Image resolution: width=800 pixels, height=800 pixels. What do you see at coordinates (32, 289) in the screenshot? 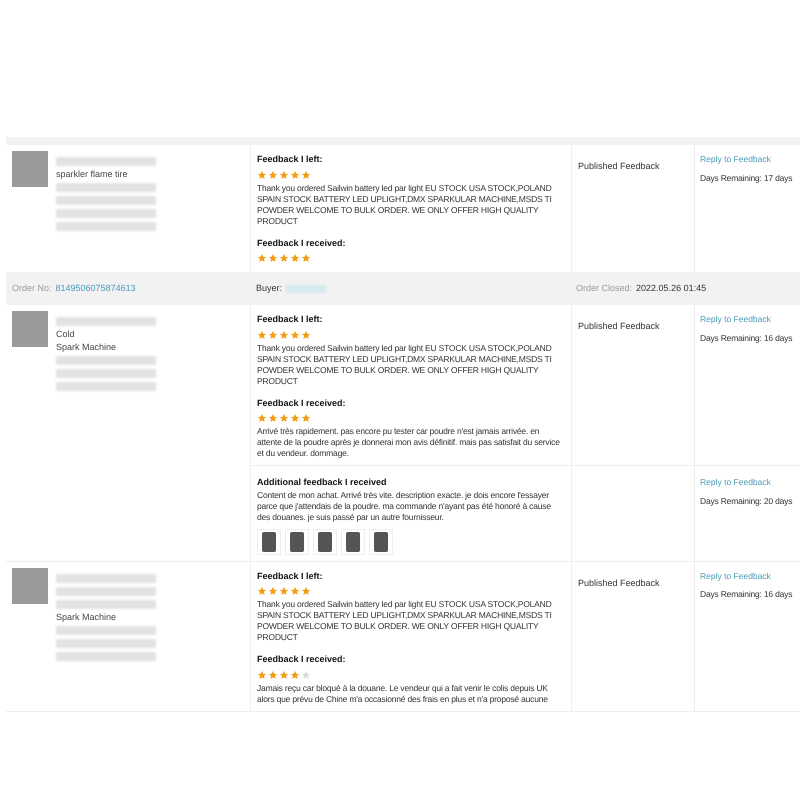
I see `order-number-label: Order No:` at bounding box center [32, 289].